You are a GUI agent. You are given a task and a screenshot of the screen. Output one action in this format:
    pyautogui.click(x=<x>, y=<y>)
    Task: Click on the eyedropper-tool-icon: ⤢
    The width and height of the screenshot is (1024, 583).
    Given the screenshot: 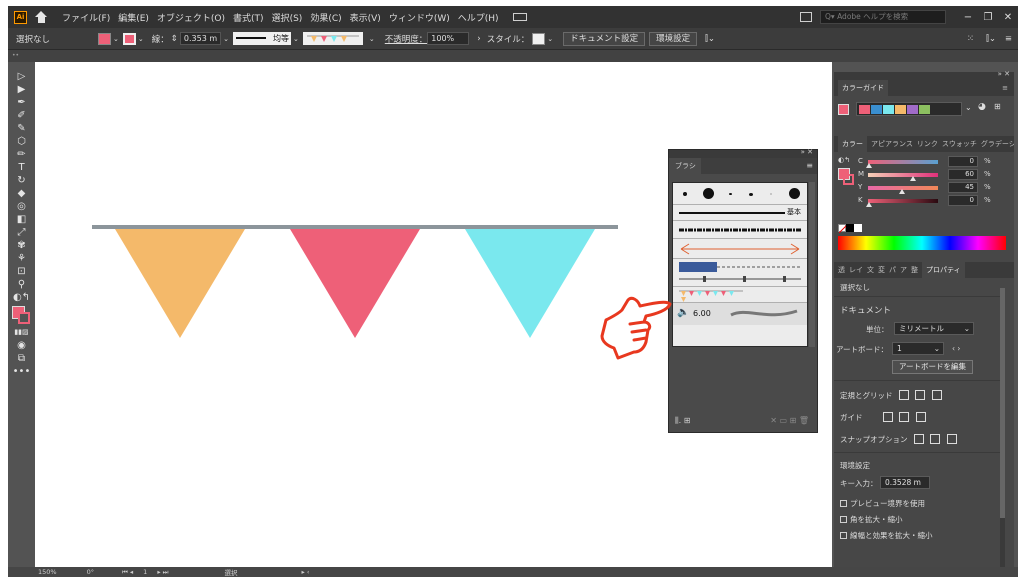 What is the action you would take?
    pyautogui.click(x=21, y=232)
    